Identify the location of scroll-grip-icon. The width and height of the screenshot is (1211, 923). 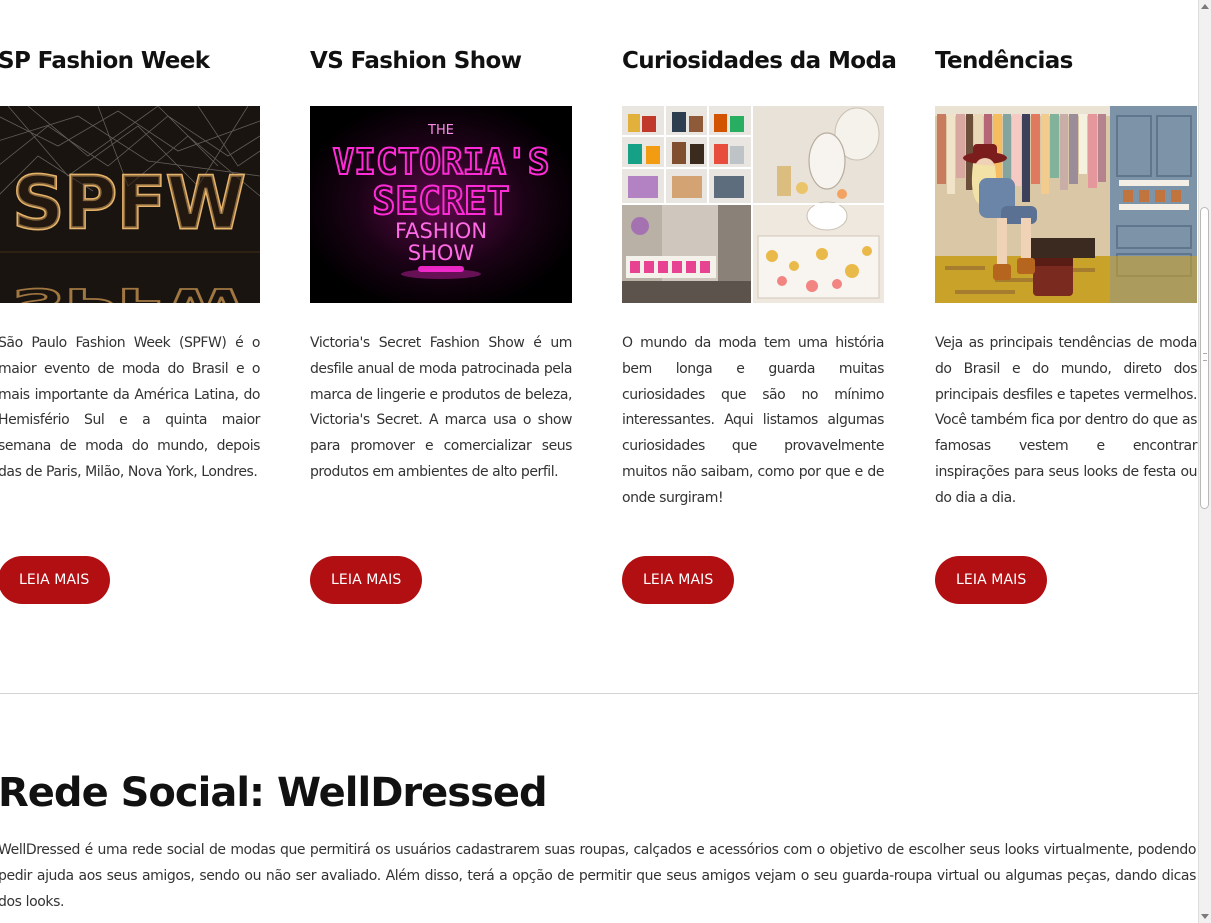
(1205, 357).